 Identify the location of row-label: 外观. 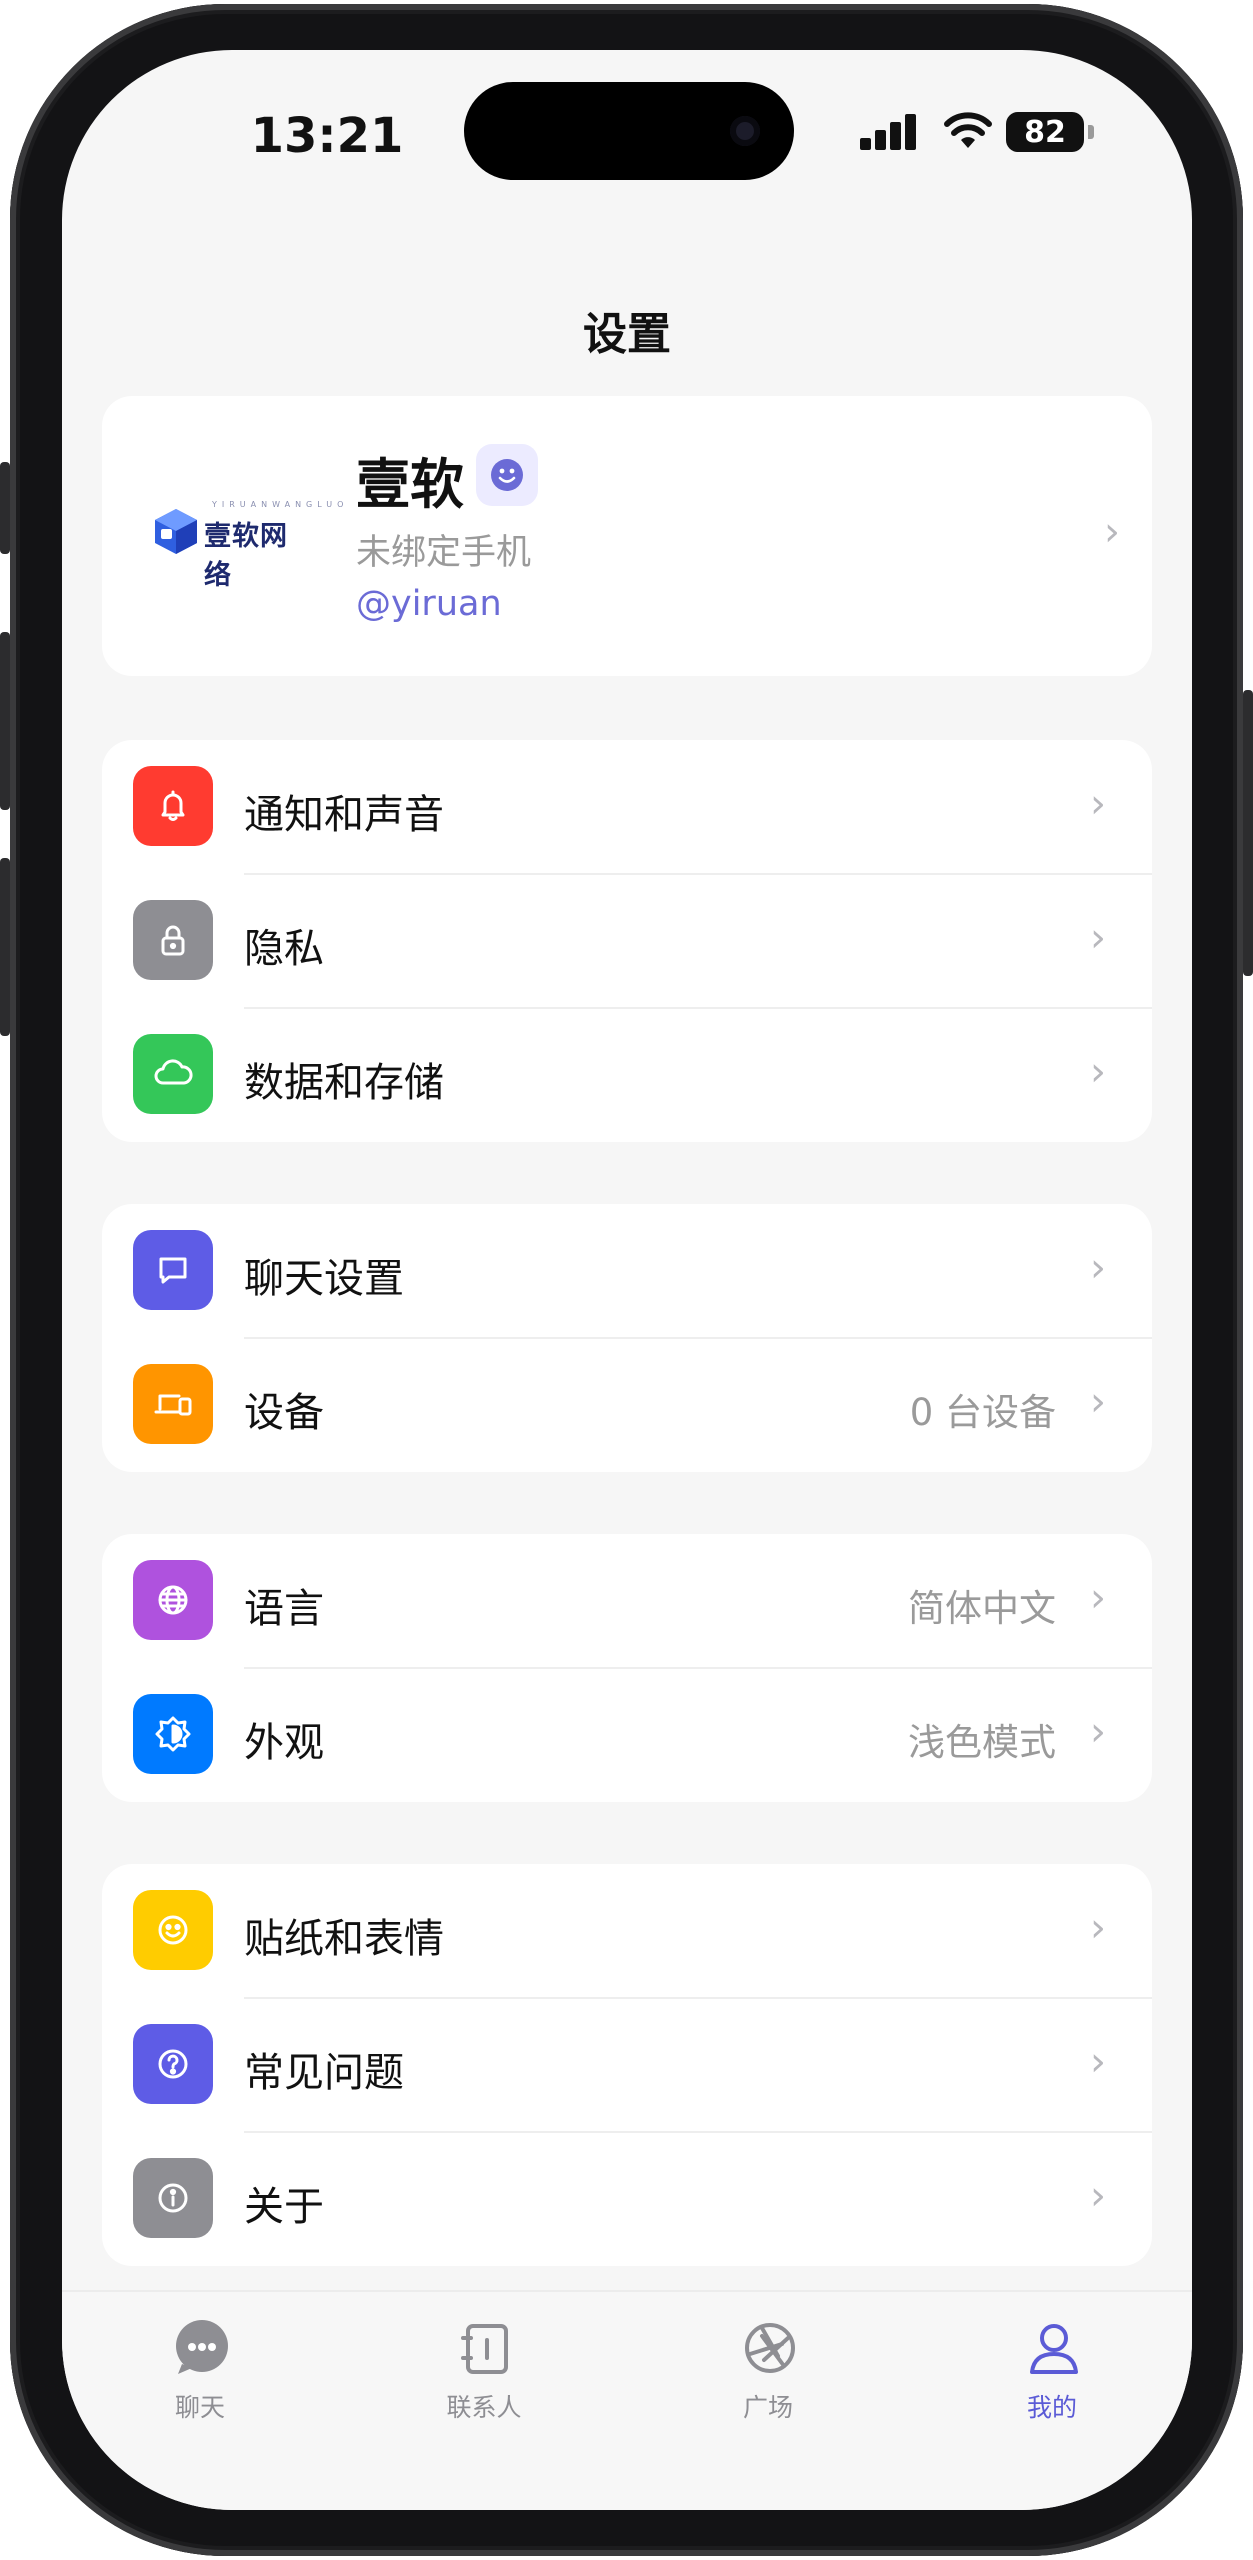
(284, 1743).